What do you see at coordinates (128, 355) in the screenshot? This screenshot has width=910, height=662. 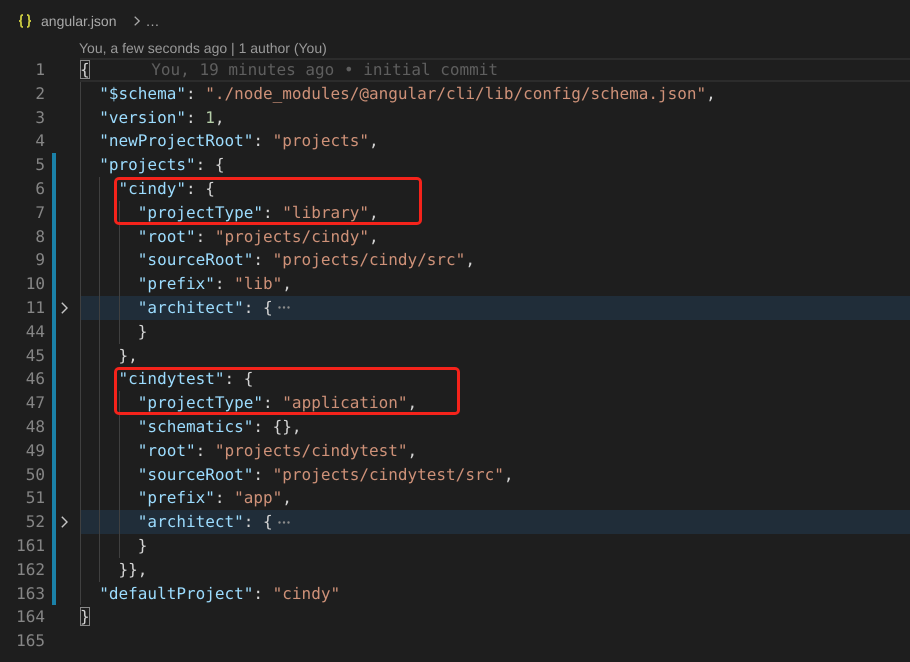 I see `code-line: },` at bounding box center [128, 355].